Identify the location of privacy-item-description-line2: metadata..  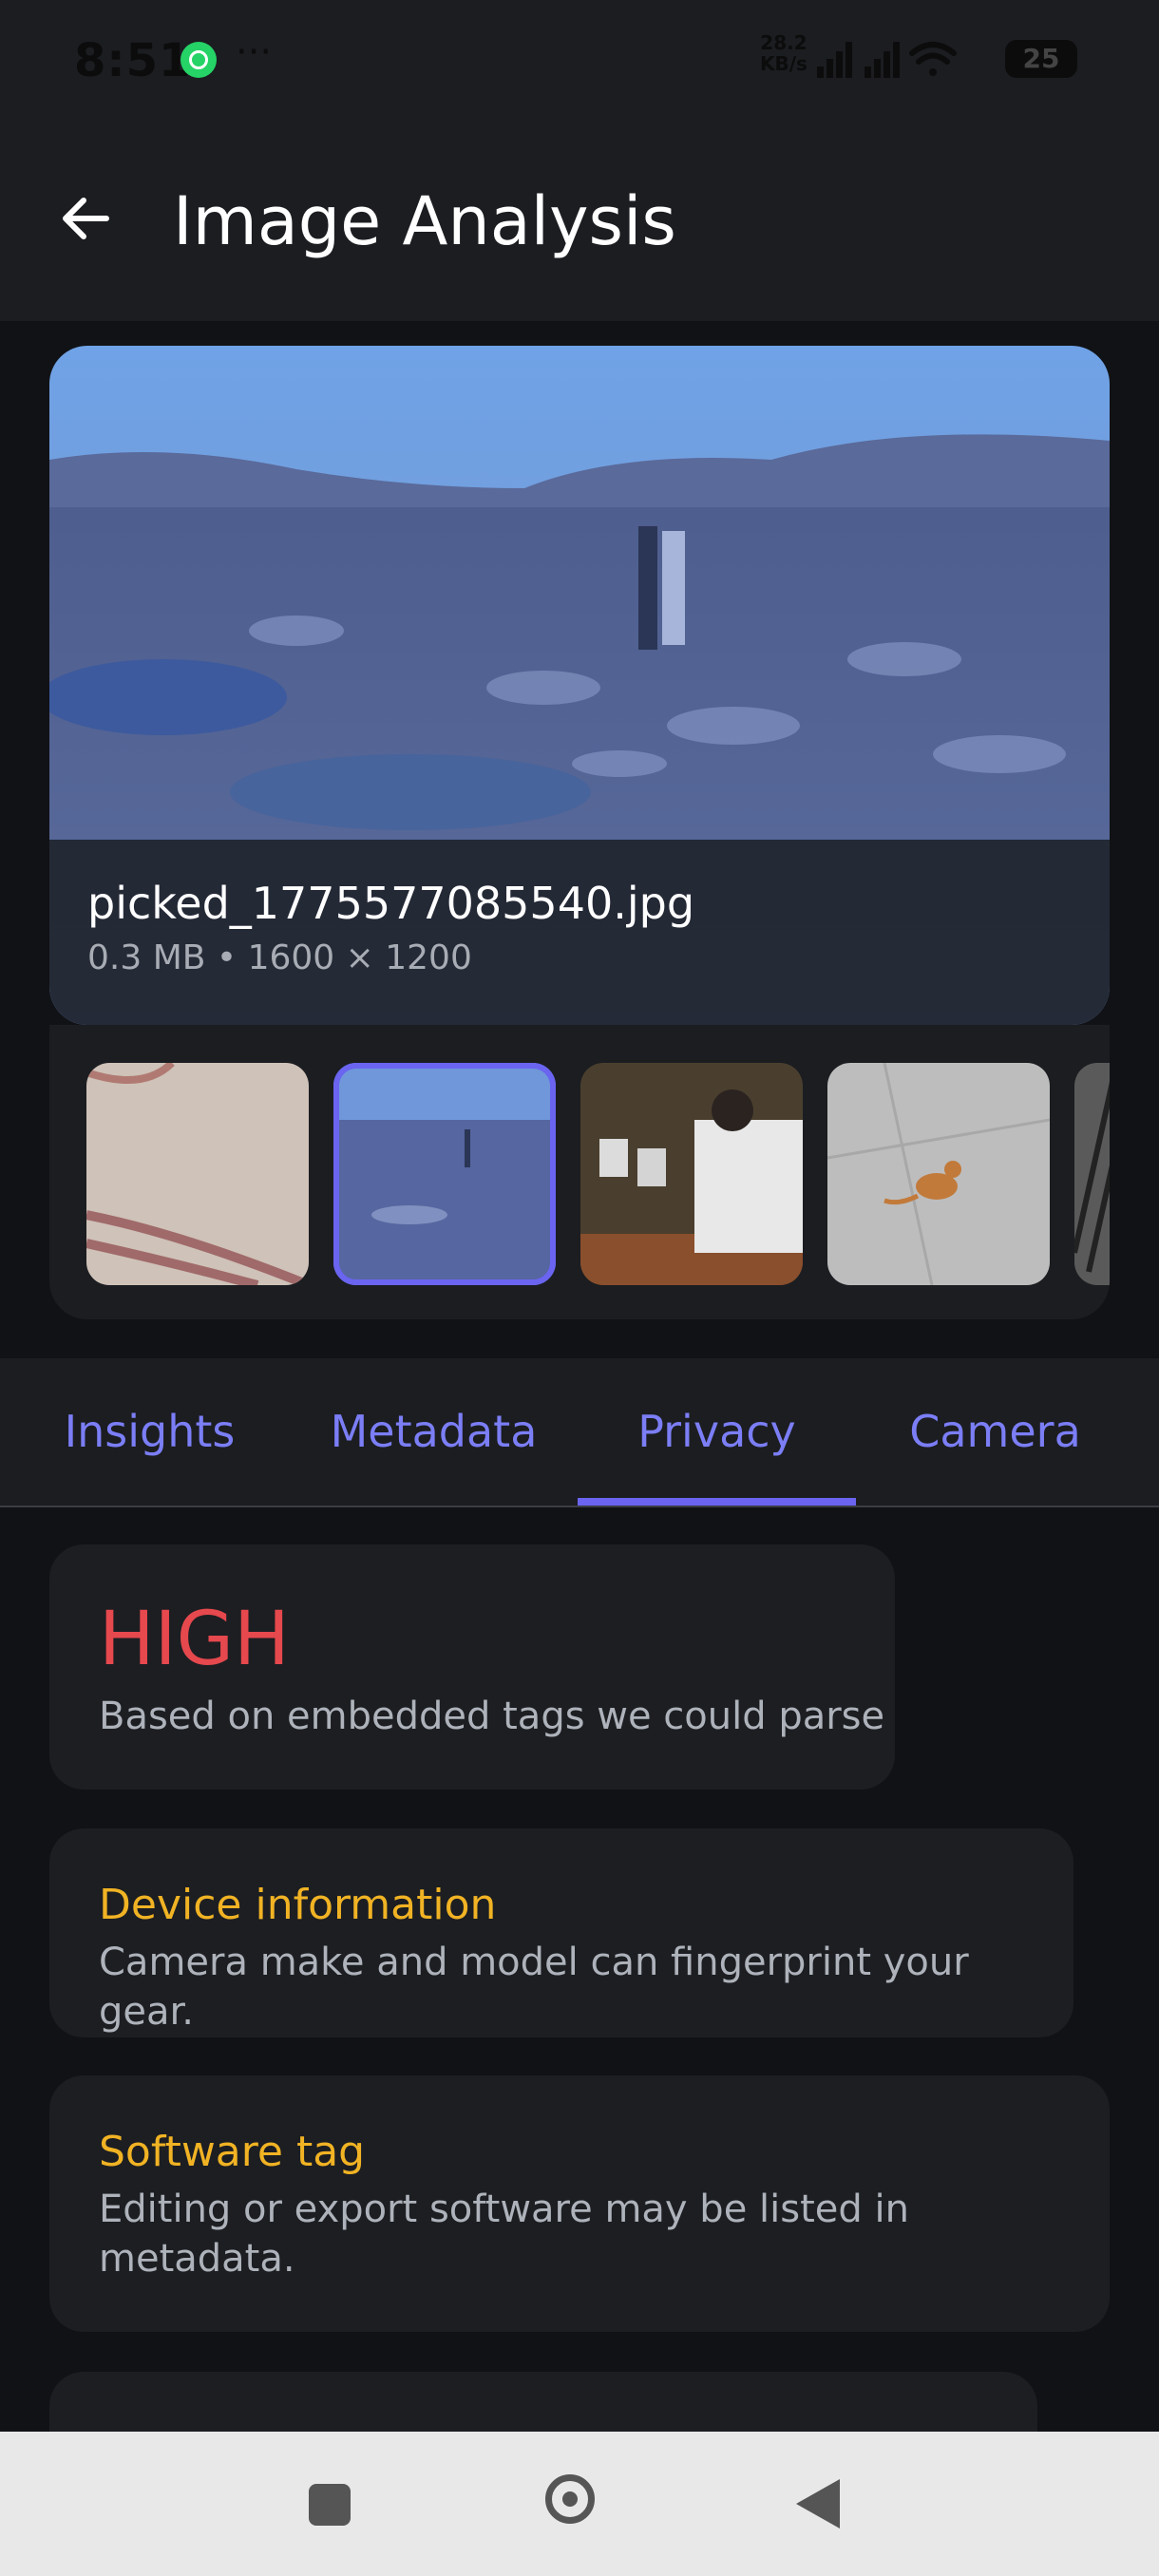
(197, 2259).